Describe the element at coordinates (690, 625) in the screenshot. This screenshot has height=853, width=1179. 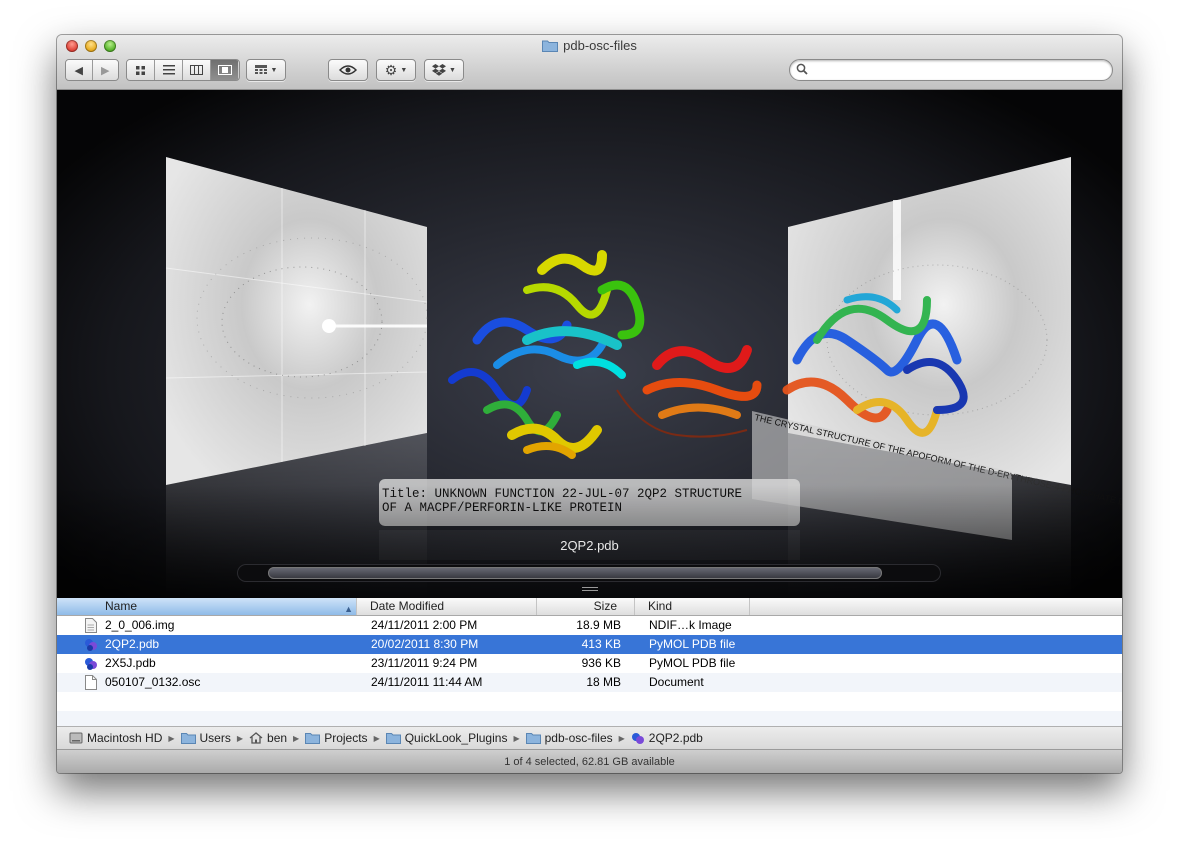
I see `file-kind: NDIF…k Image` at that location.